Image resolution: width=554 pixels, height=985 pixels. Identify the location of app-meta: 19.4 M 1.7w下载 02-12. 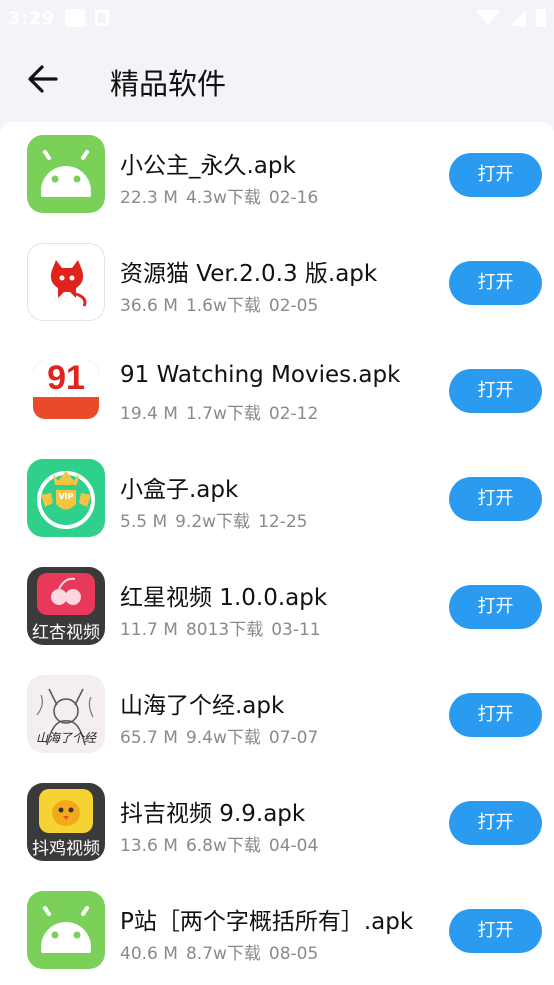
(223, 411).